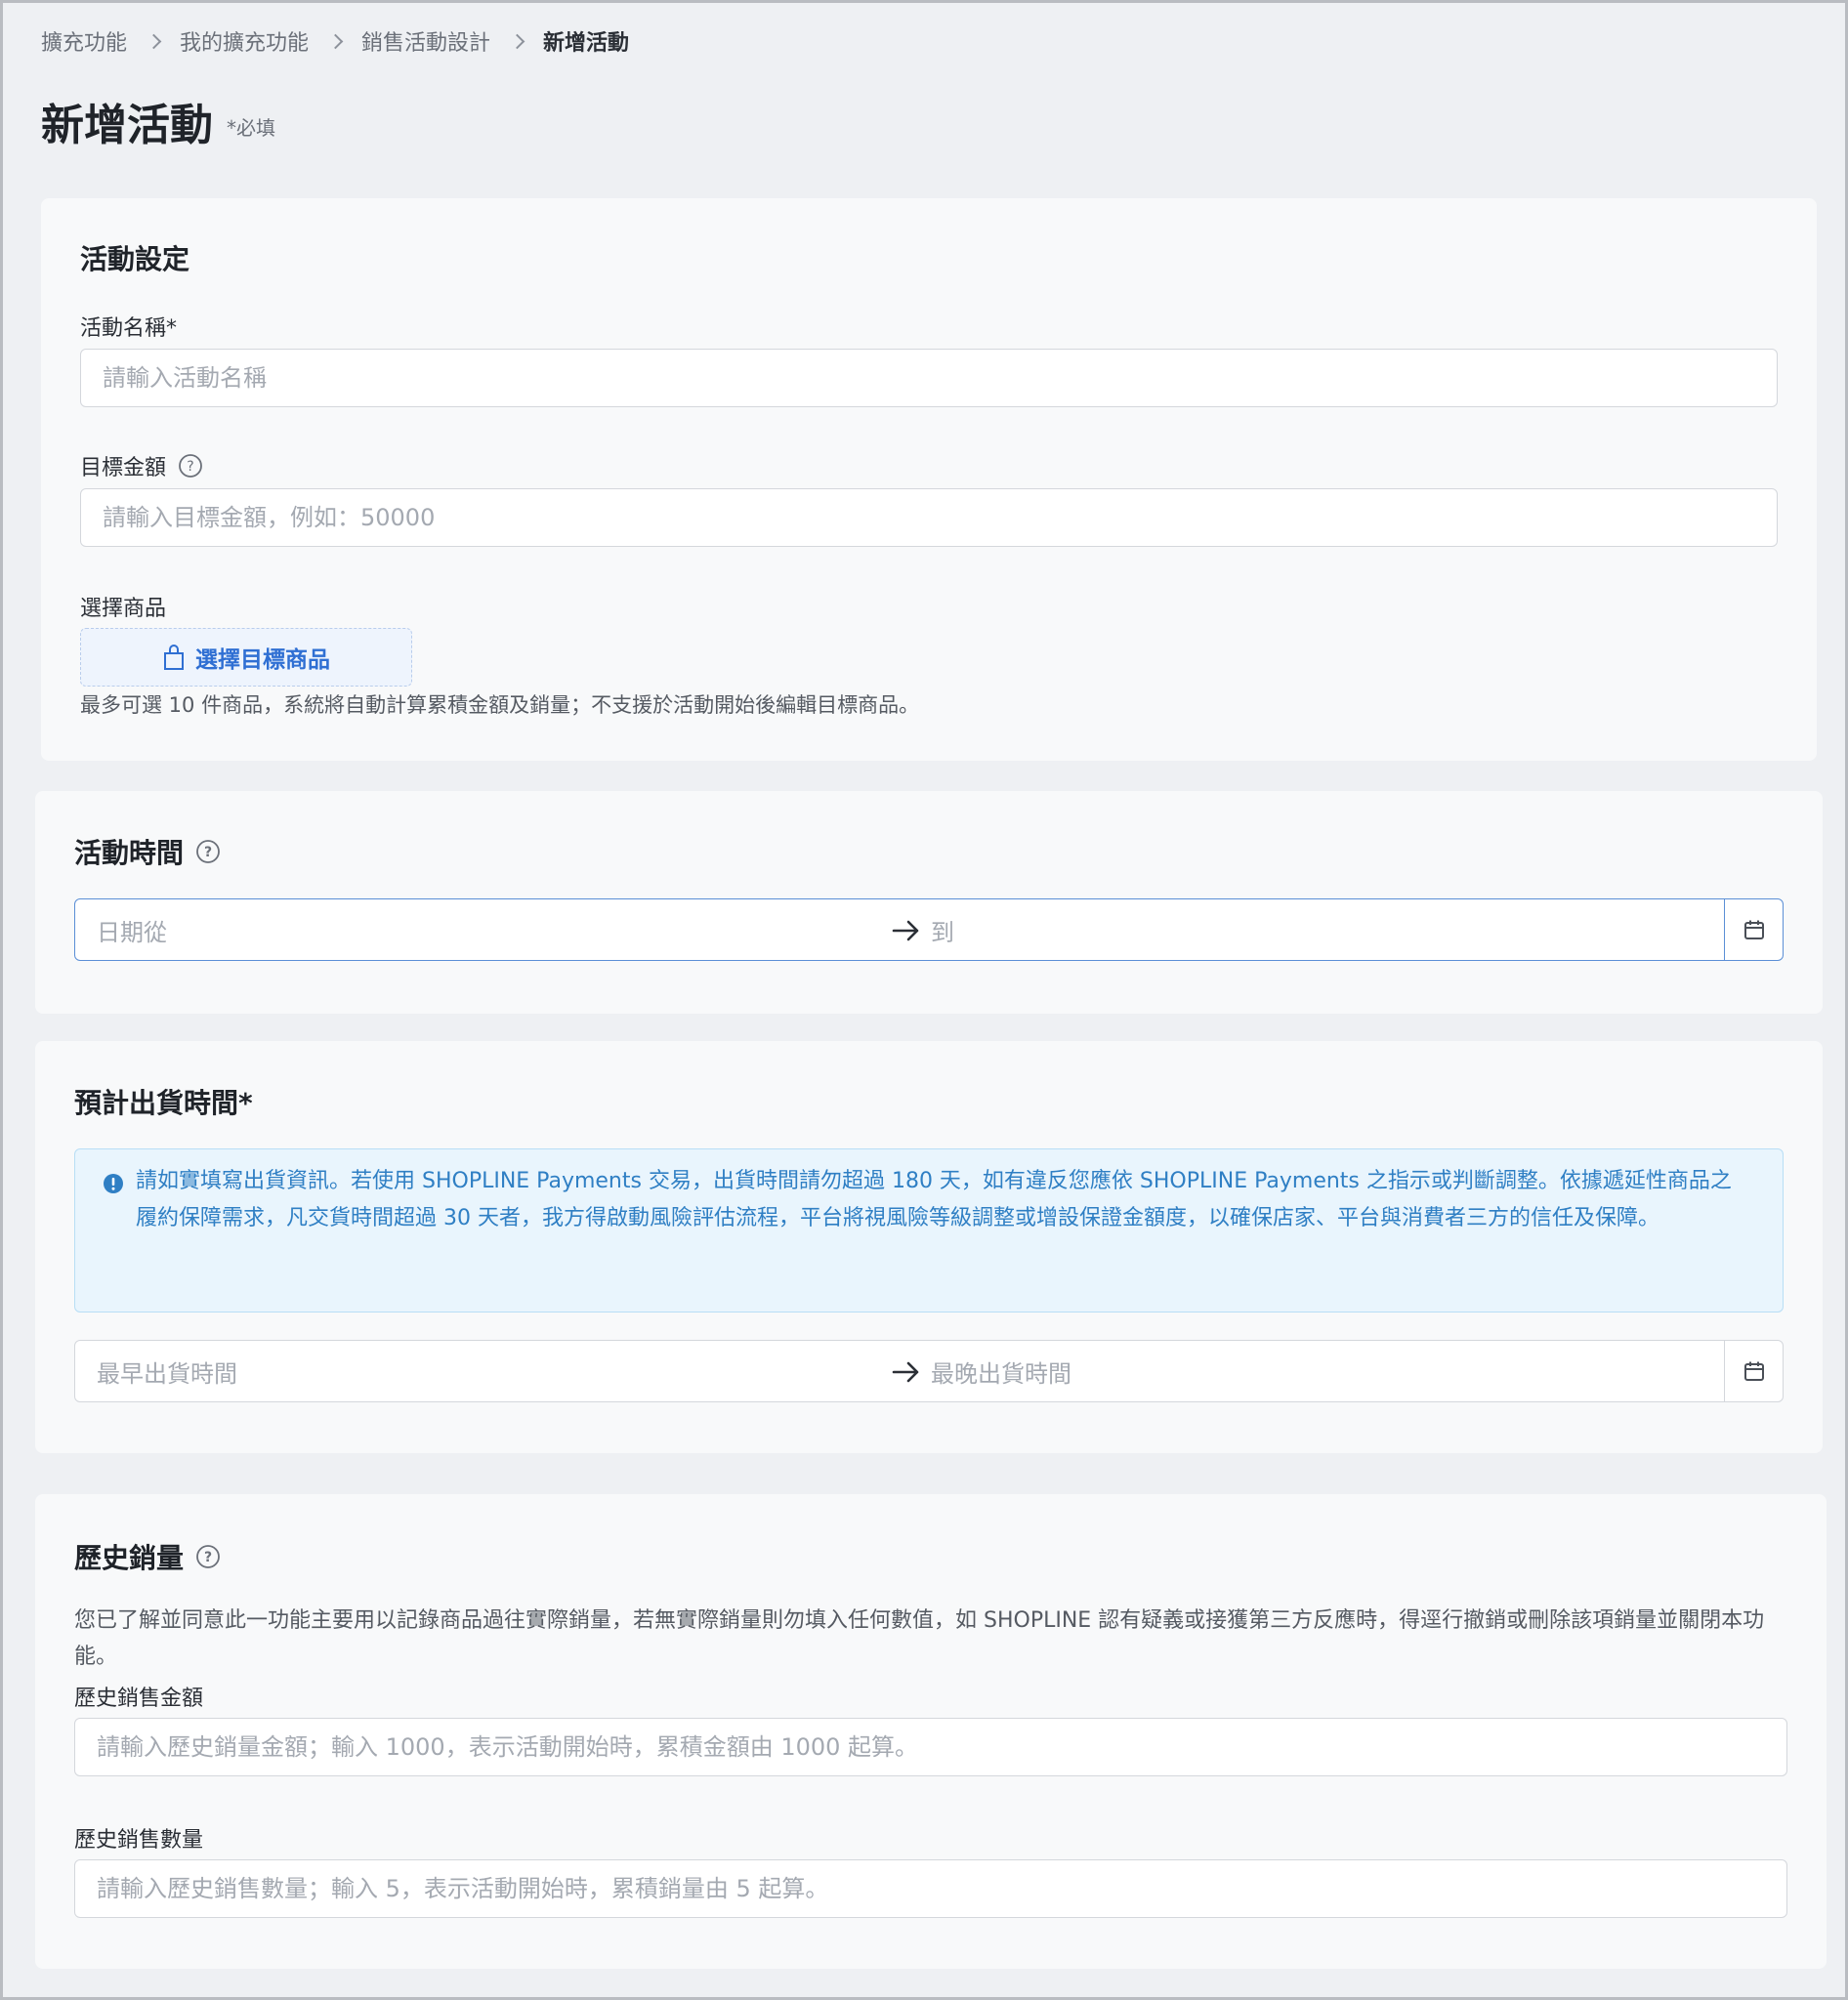 This screenshot has width=1848, height=2000. What do you see at coordinates (262, 660) in the screenshot?
I see `select-target-products-label: 選擇目標商品` at bounding box center [262, 660].